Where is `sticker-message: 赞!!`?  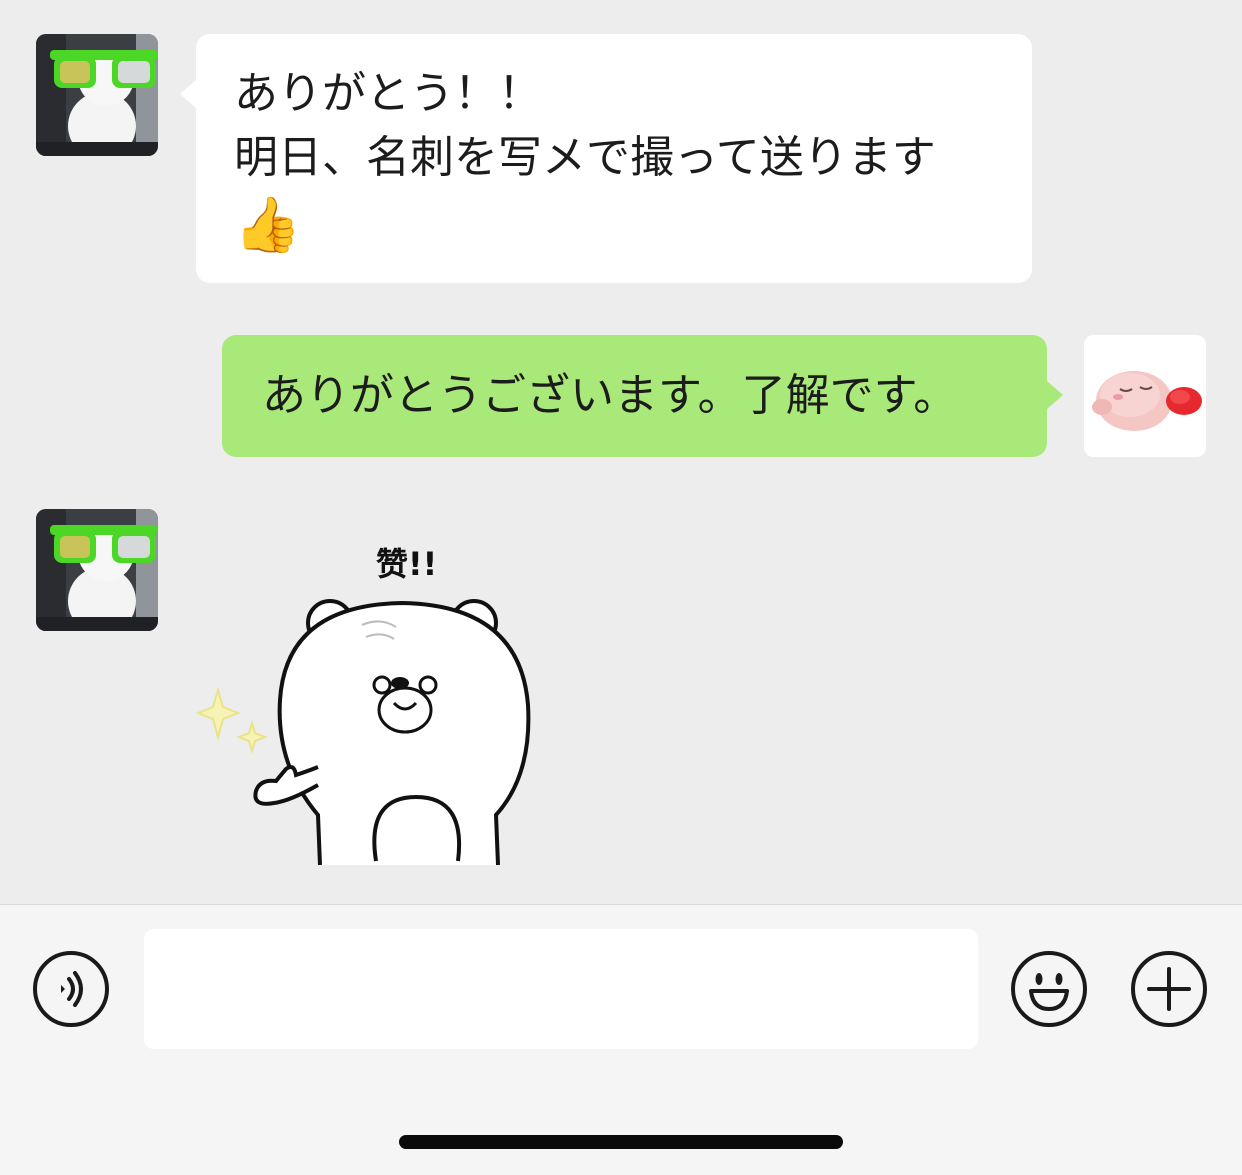
sticker-message: 赞!! is located at coordinates (370, 700).